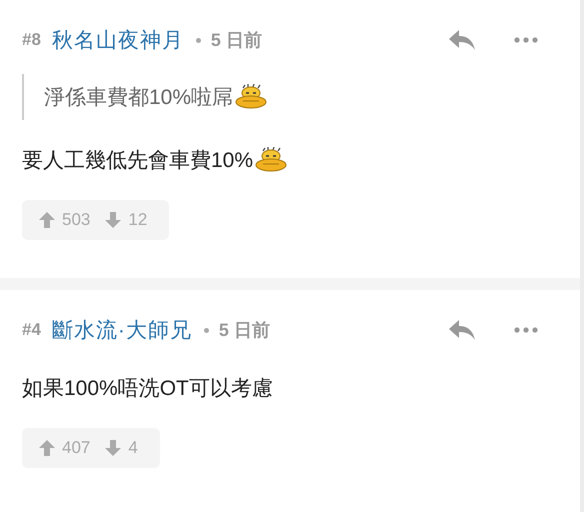 This screenshot has width=584, height=512. I want to click on author-link: 斷水流·大師兄, so click(122, 330).